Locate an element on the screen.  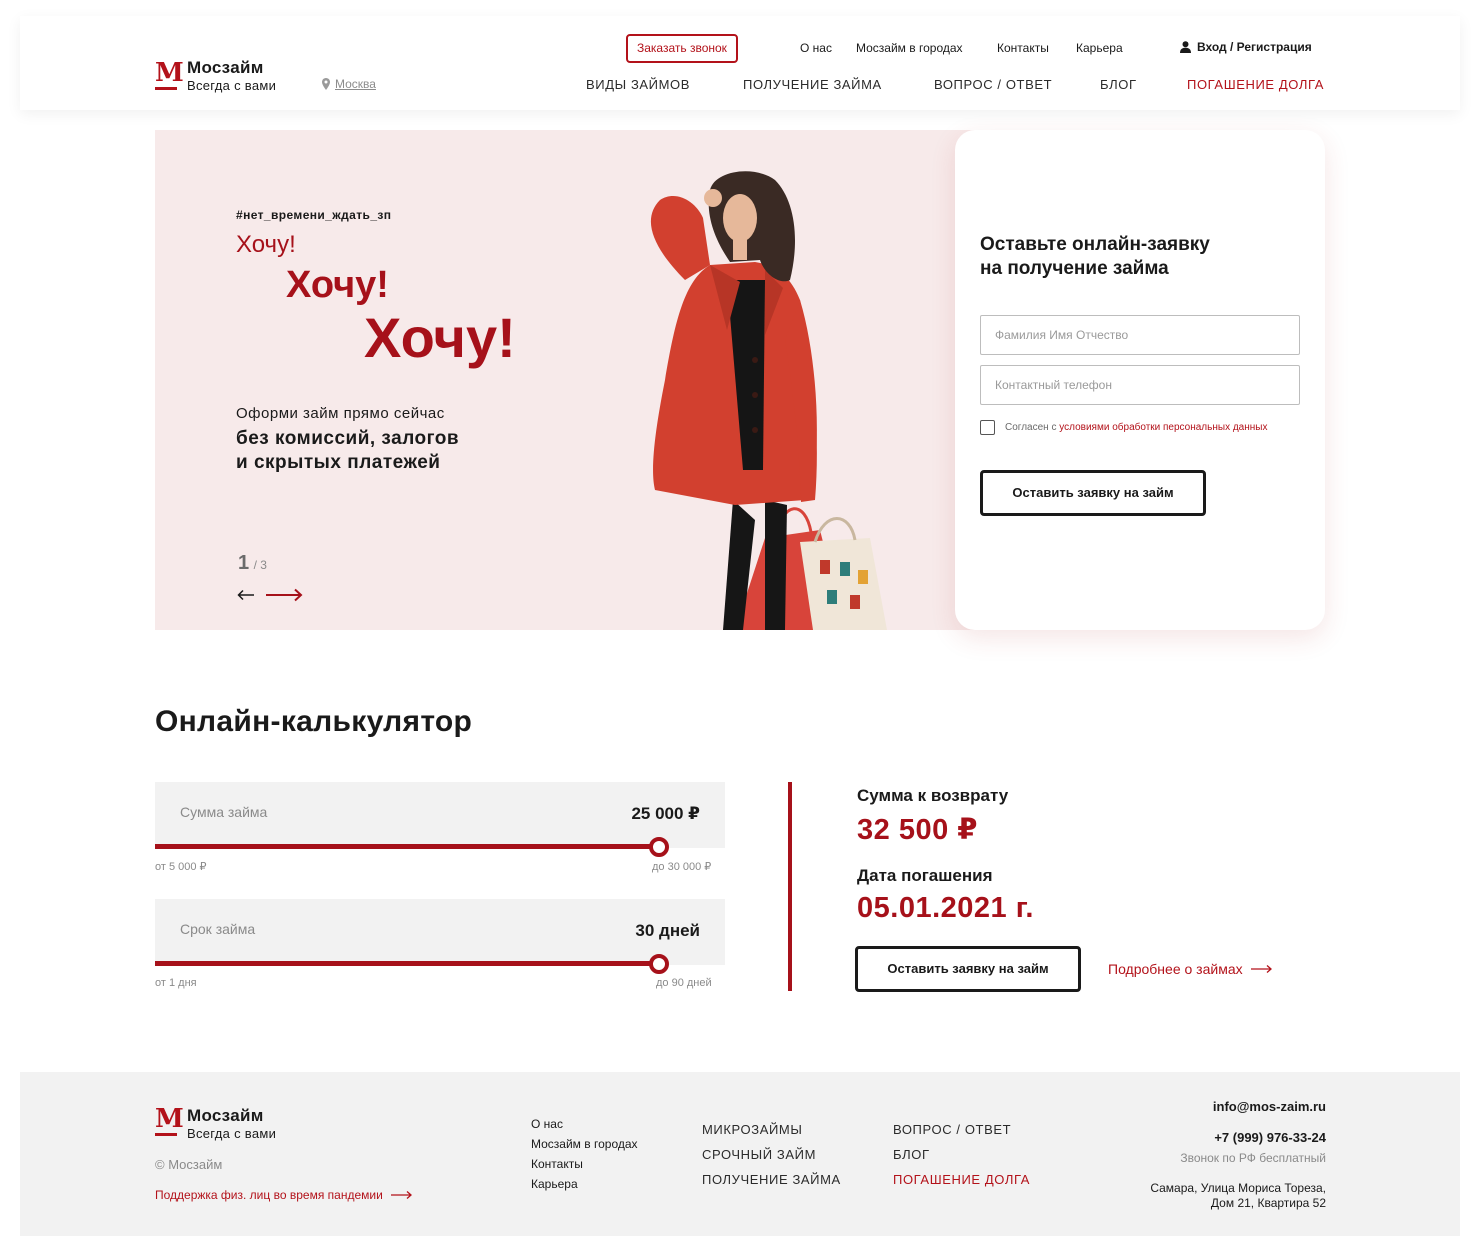
nav-repayment: ПОГАШЕНИЕ ДОЛГА is located at coordinates (1255, 84).